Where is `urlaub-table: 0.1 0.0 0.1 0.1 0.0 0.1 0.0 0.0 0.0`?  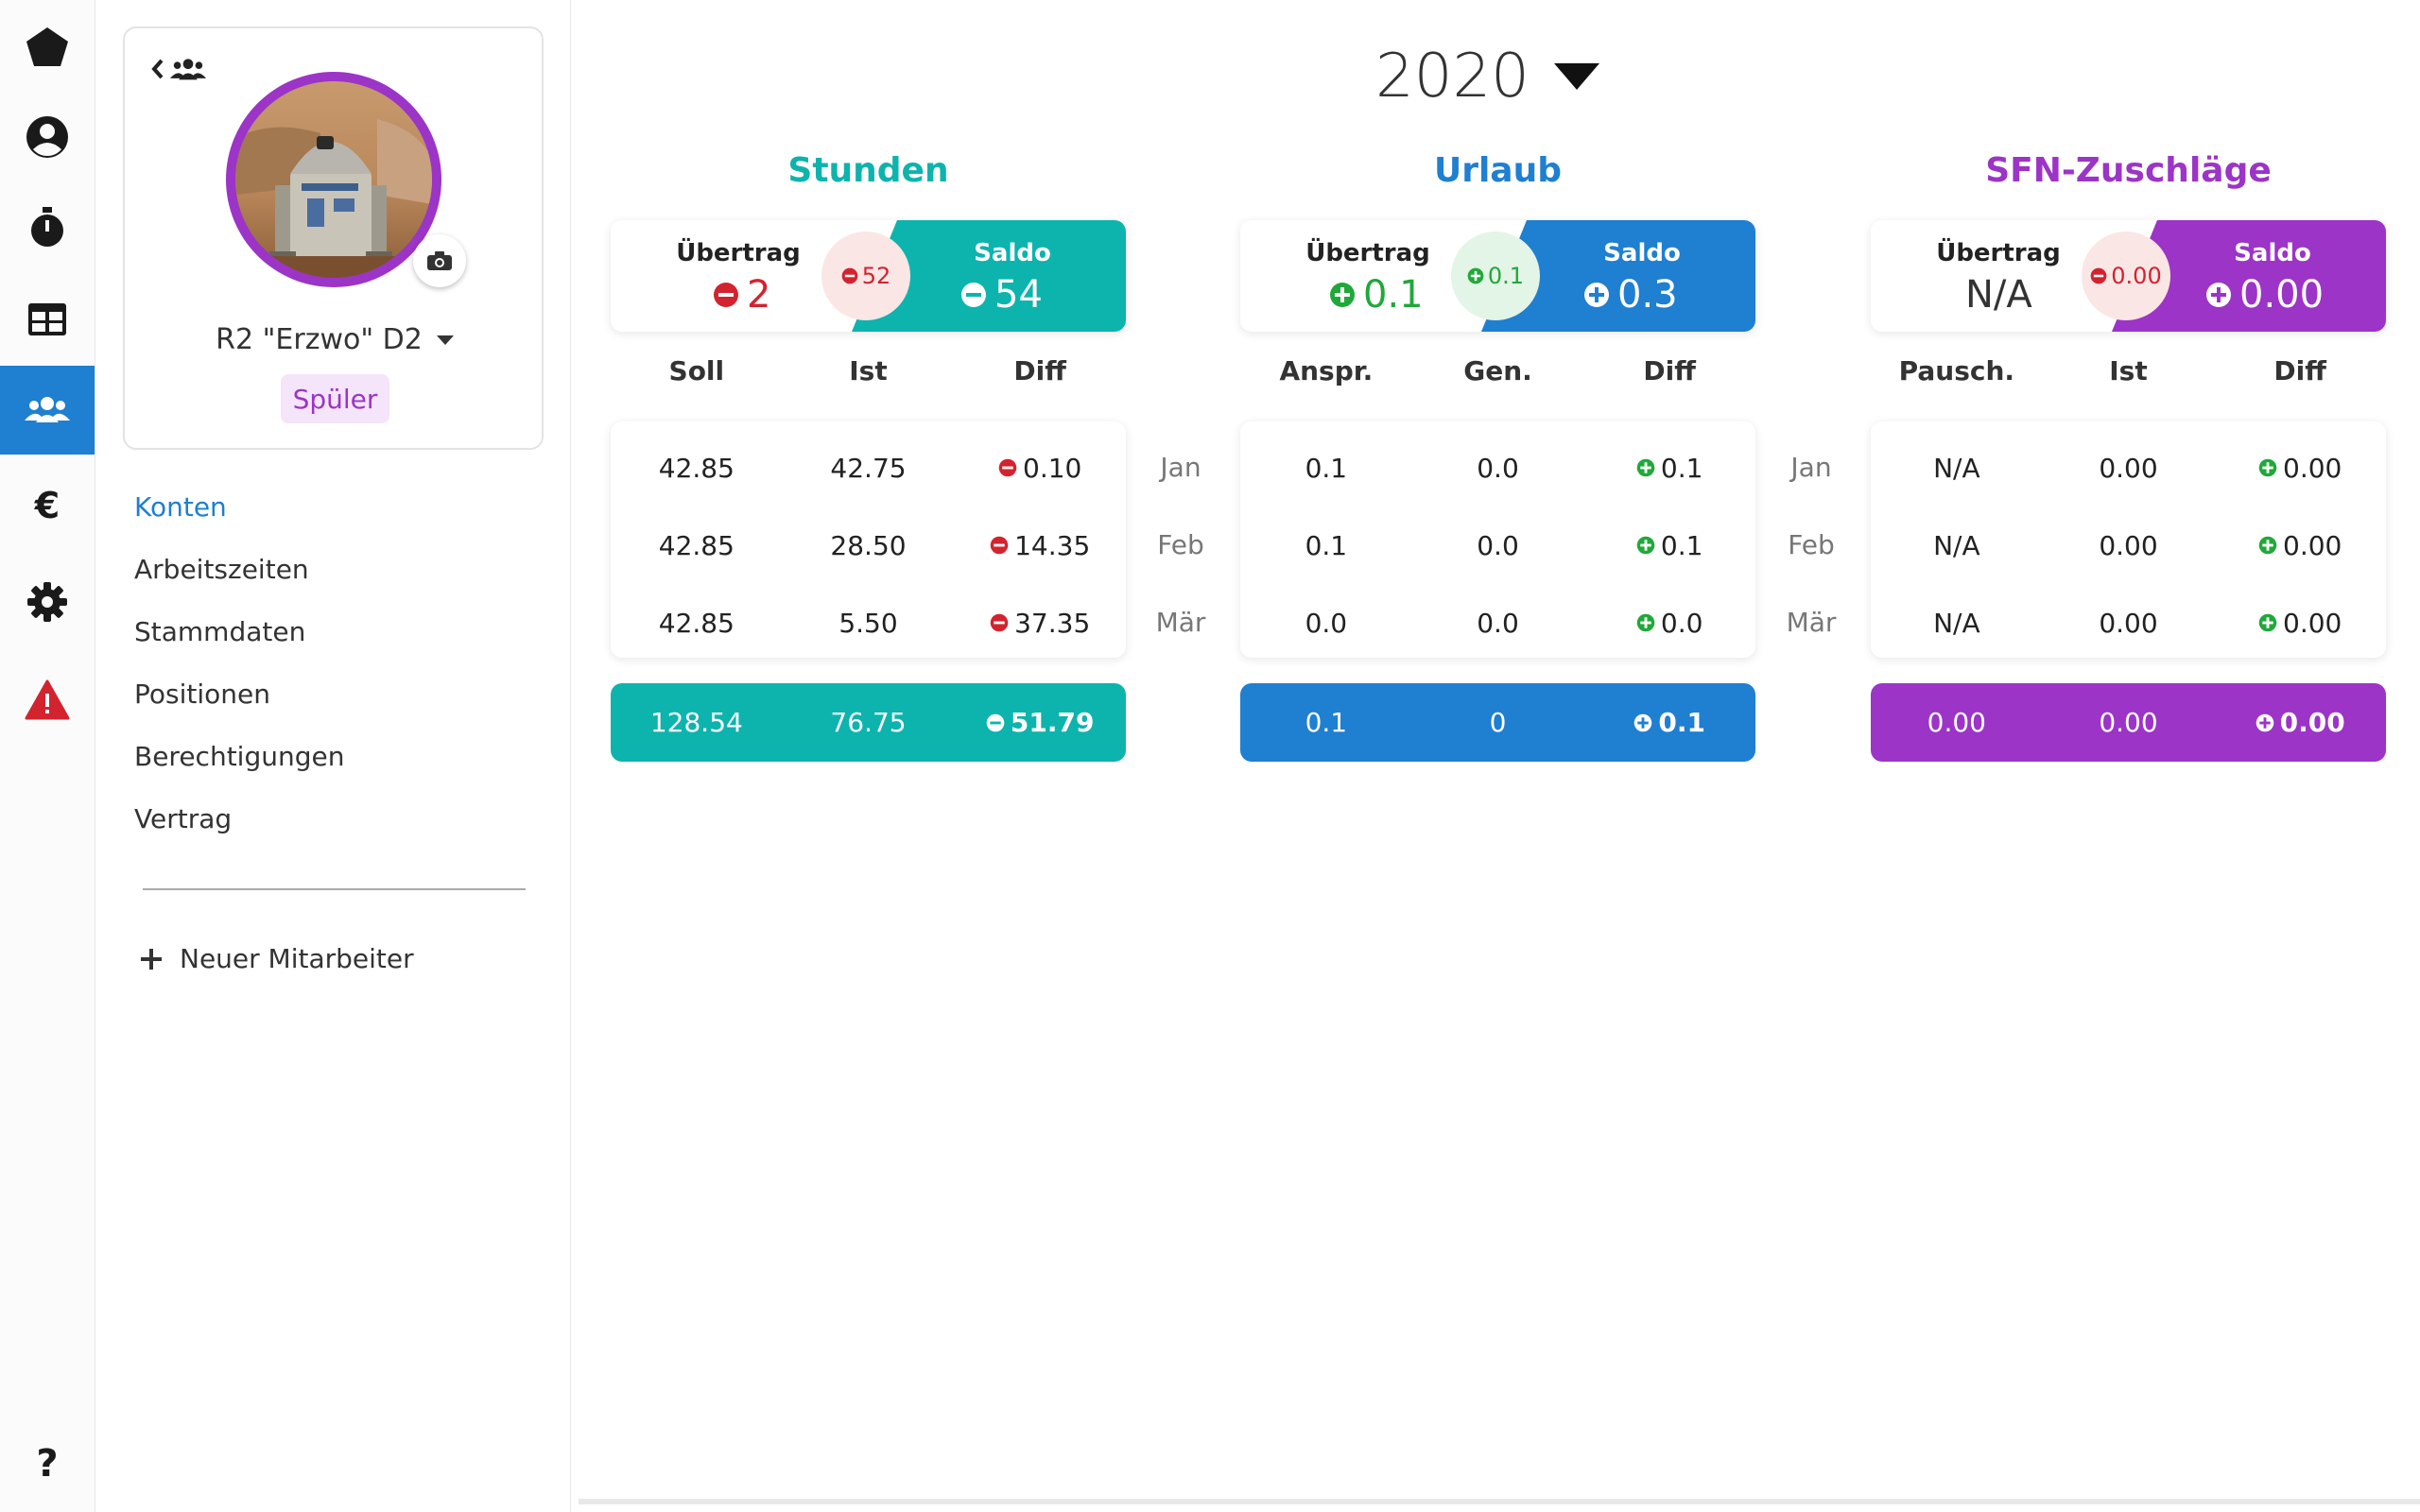 urlaub-table: 0.1 0.0 0.1 0.1 0.0 0.1 0.0 0.0 0.0 is located at coordinates (1497, 539).